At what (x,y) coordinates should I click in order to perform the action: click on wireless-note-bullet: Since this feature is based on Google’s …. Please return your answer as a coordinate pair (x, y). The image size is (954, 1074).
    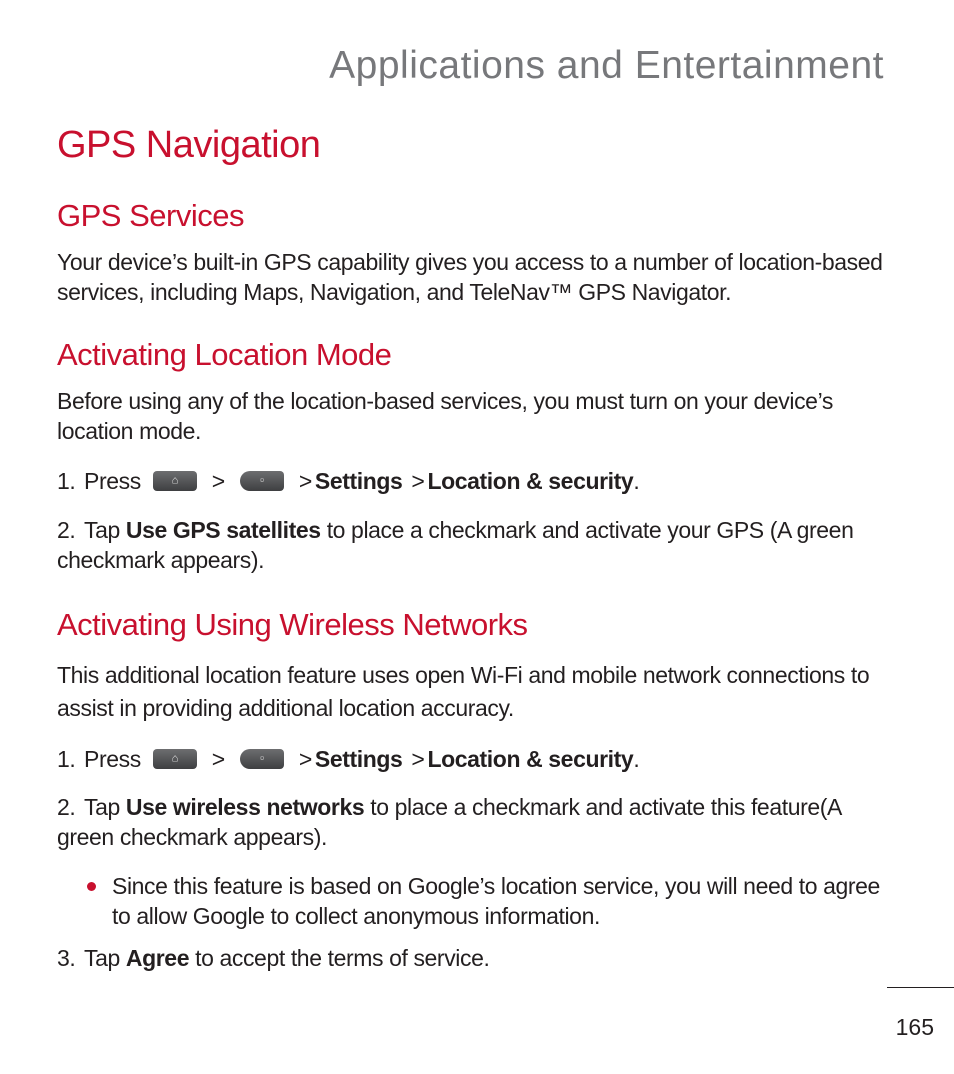
    Looking at the image, I should click on (472, 901).